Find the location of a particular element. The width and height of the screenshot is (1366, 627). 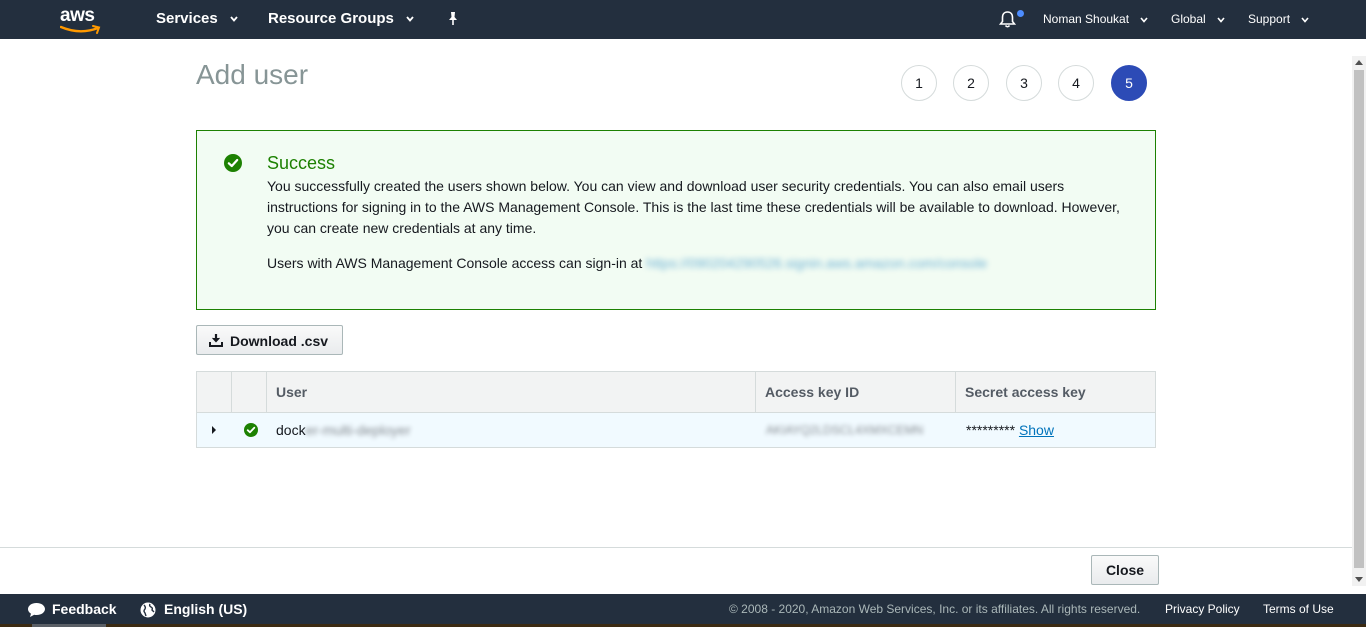

resource-groups-label: Resource Groups is located at coordinates (331, 18).